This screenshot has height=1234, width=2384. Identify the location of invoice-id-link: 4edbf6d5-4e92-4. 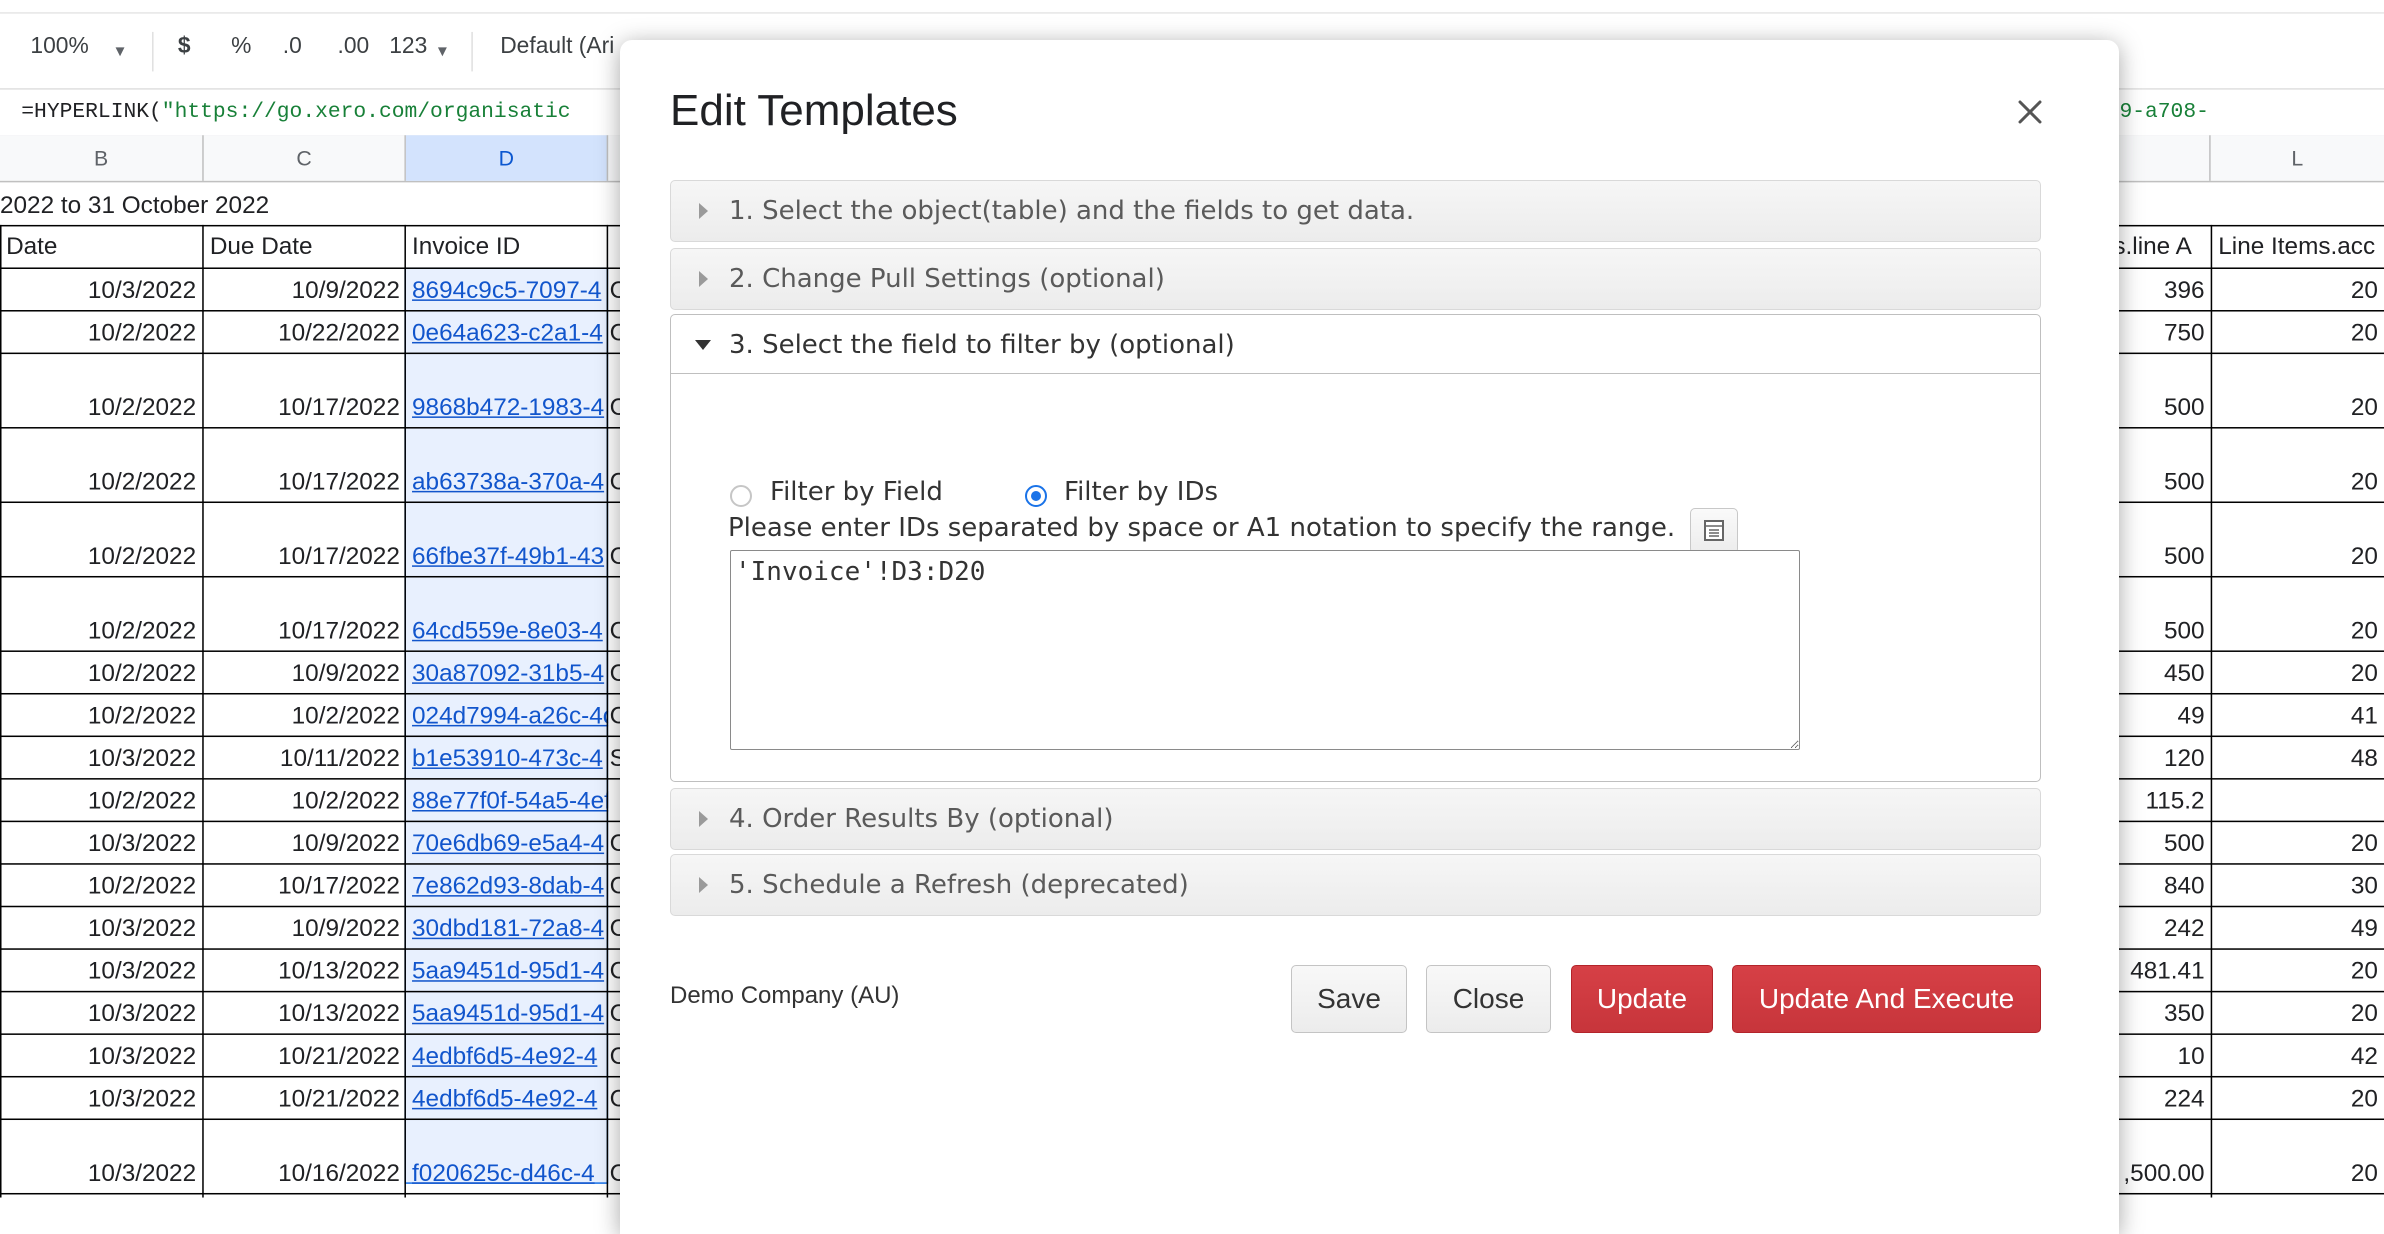
(507, 1100).